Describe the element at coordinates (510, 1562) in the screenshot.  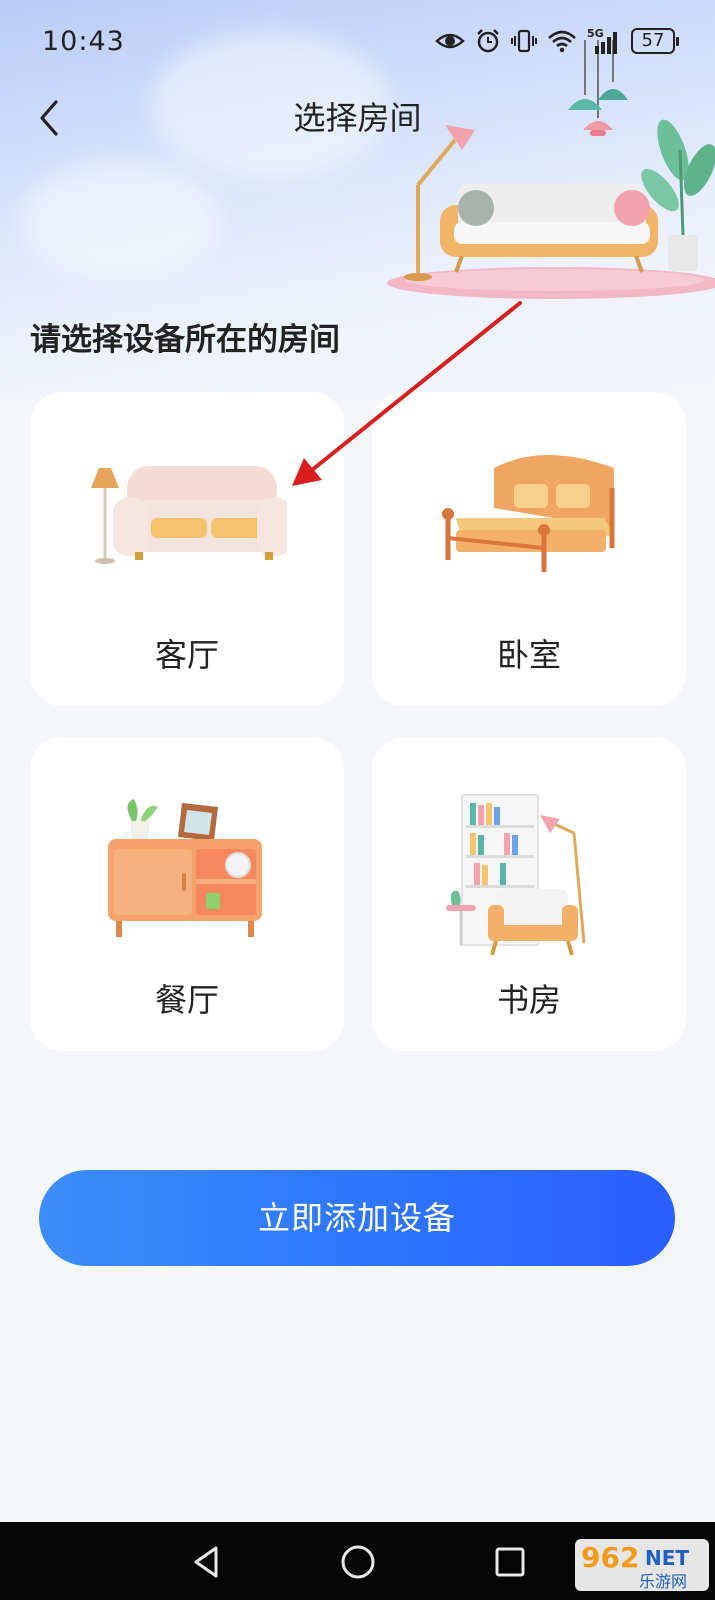
I see `square-recents-icon` at that location.